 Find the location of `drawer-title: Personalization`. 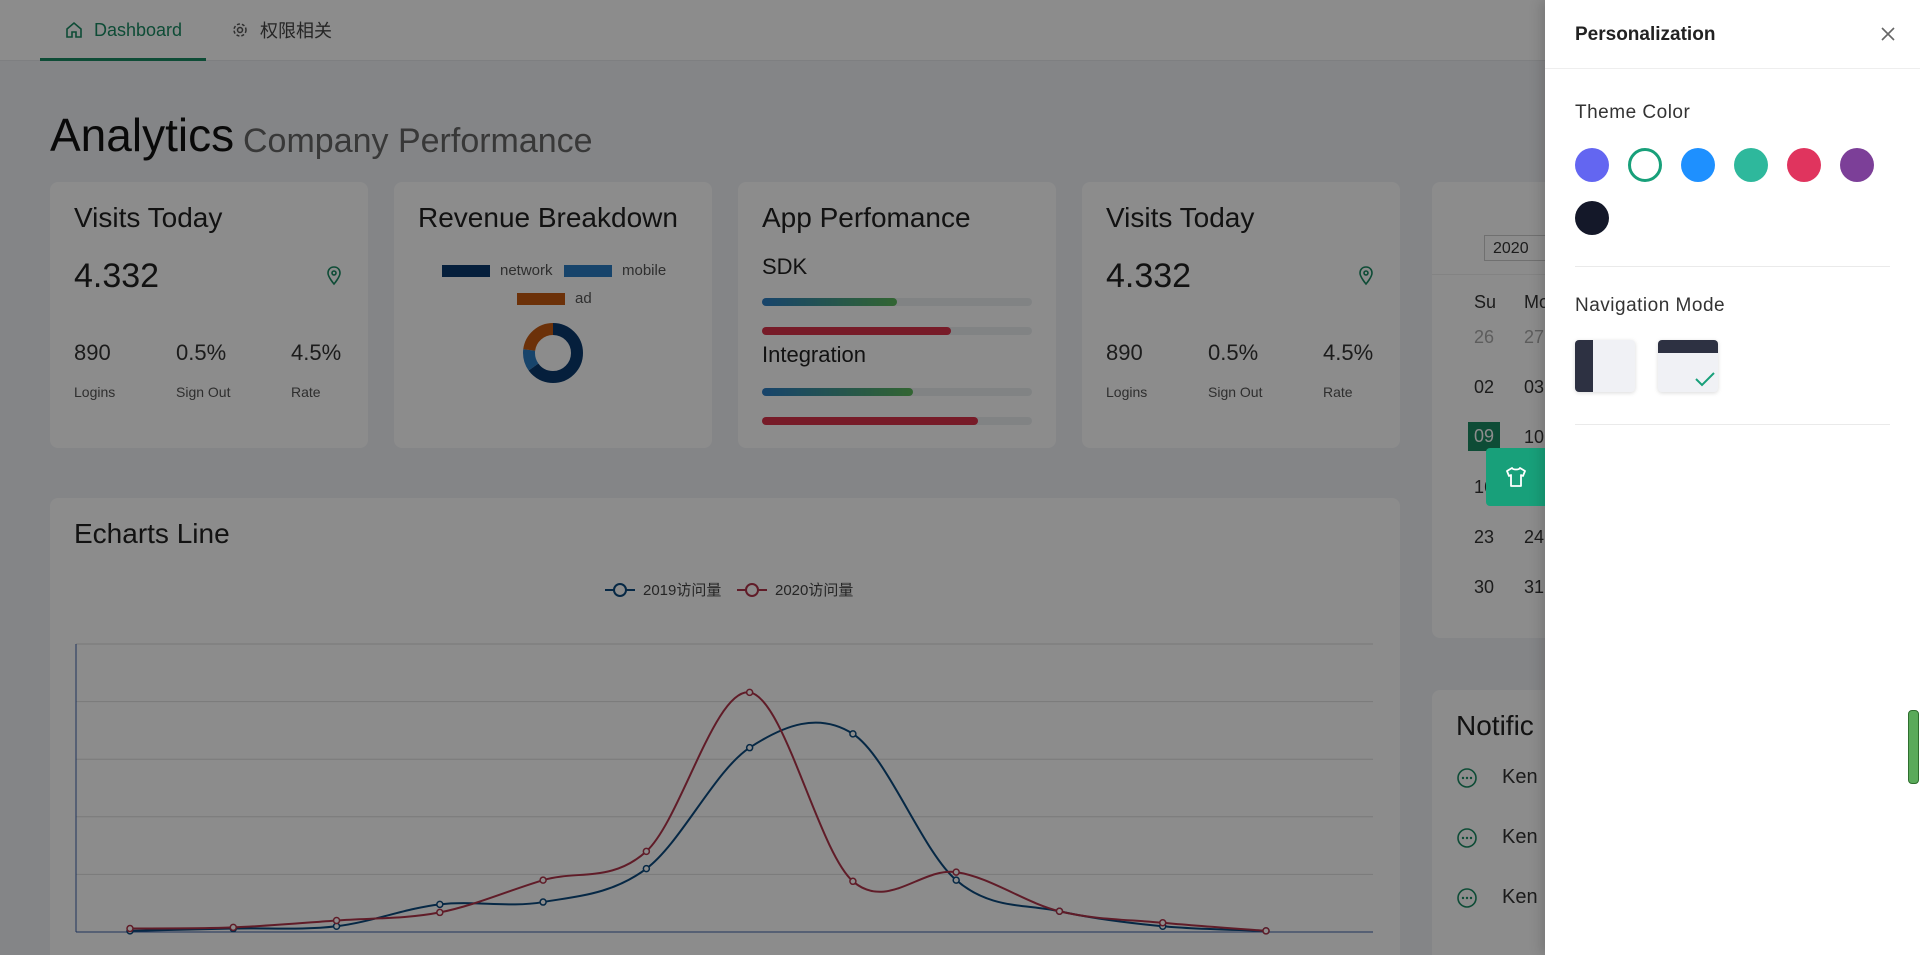

drawer-title: Personalization is located at coordinates (1645, 34).